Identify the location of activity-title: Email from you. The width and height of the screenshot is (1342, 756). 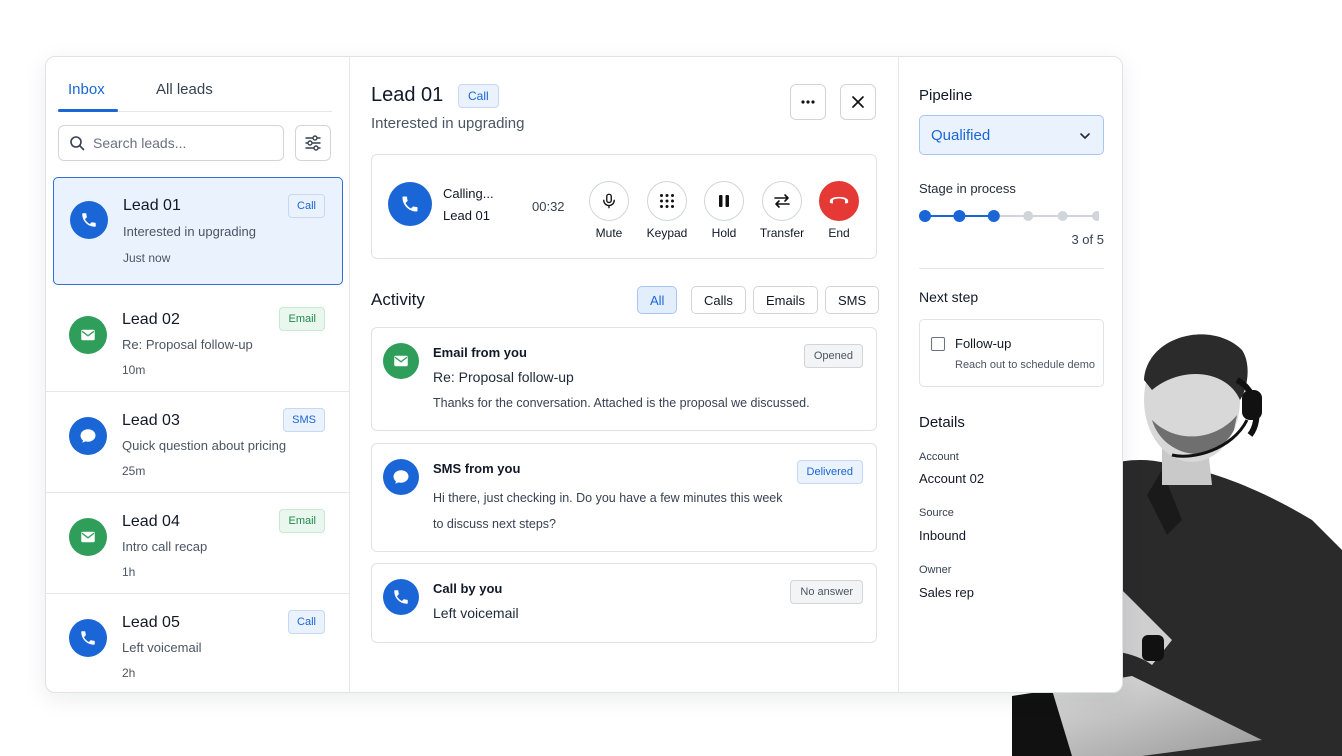
(480, 352).